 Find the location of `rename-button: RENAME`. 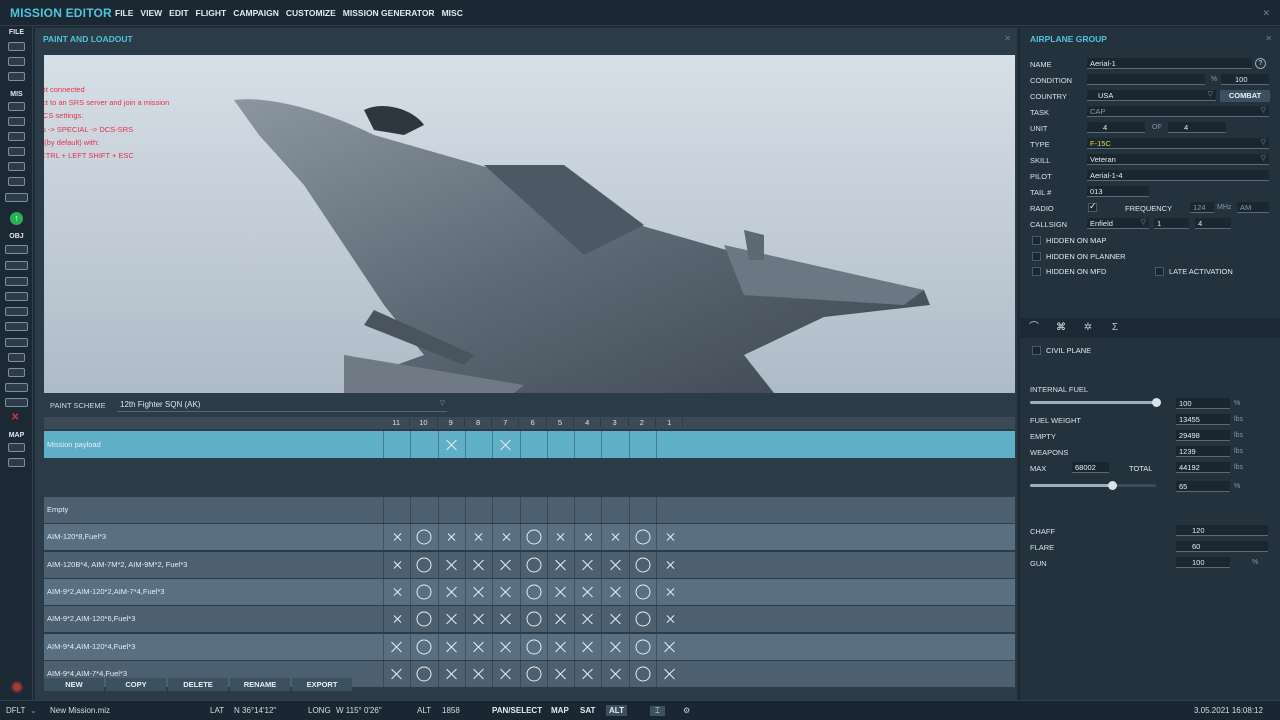

rename-button: RENAME is located at coordinates (260, 684).